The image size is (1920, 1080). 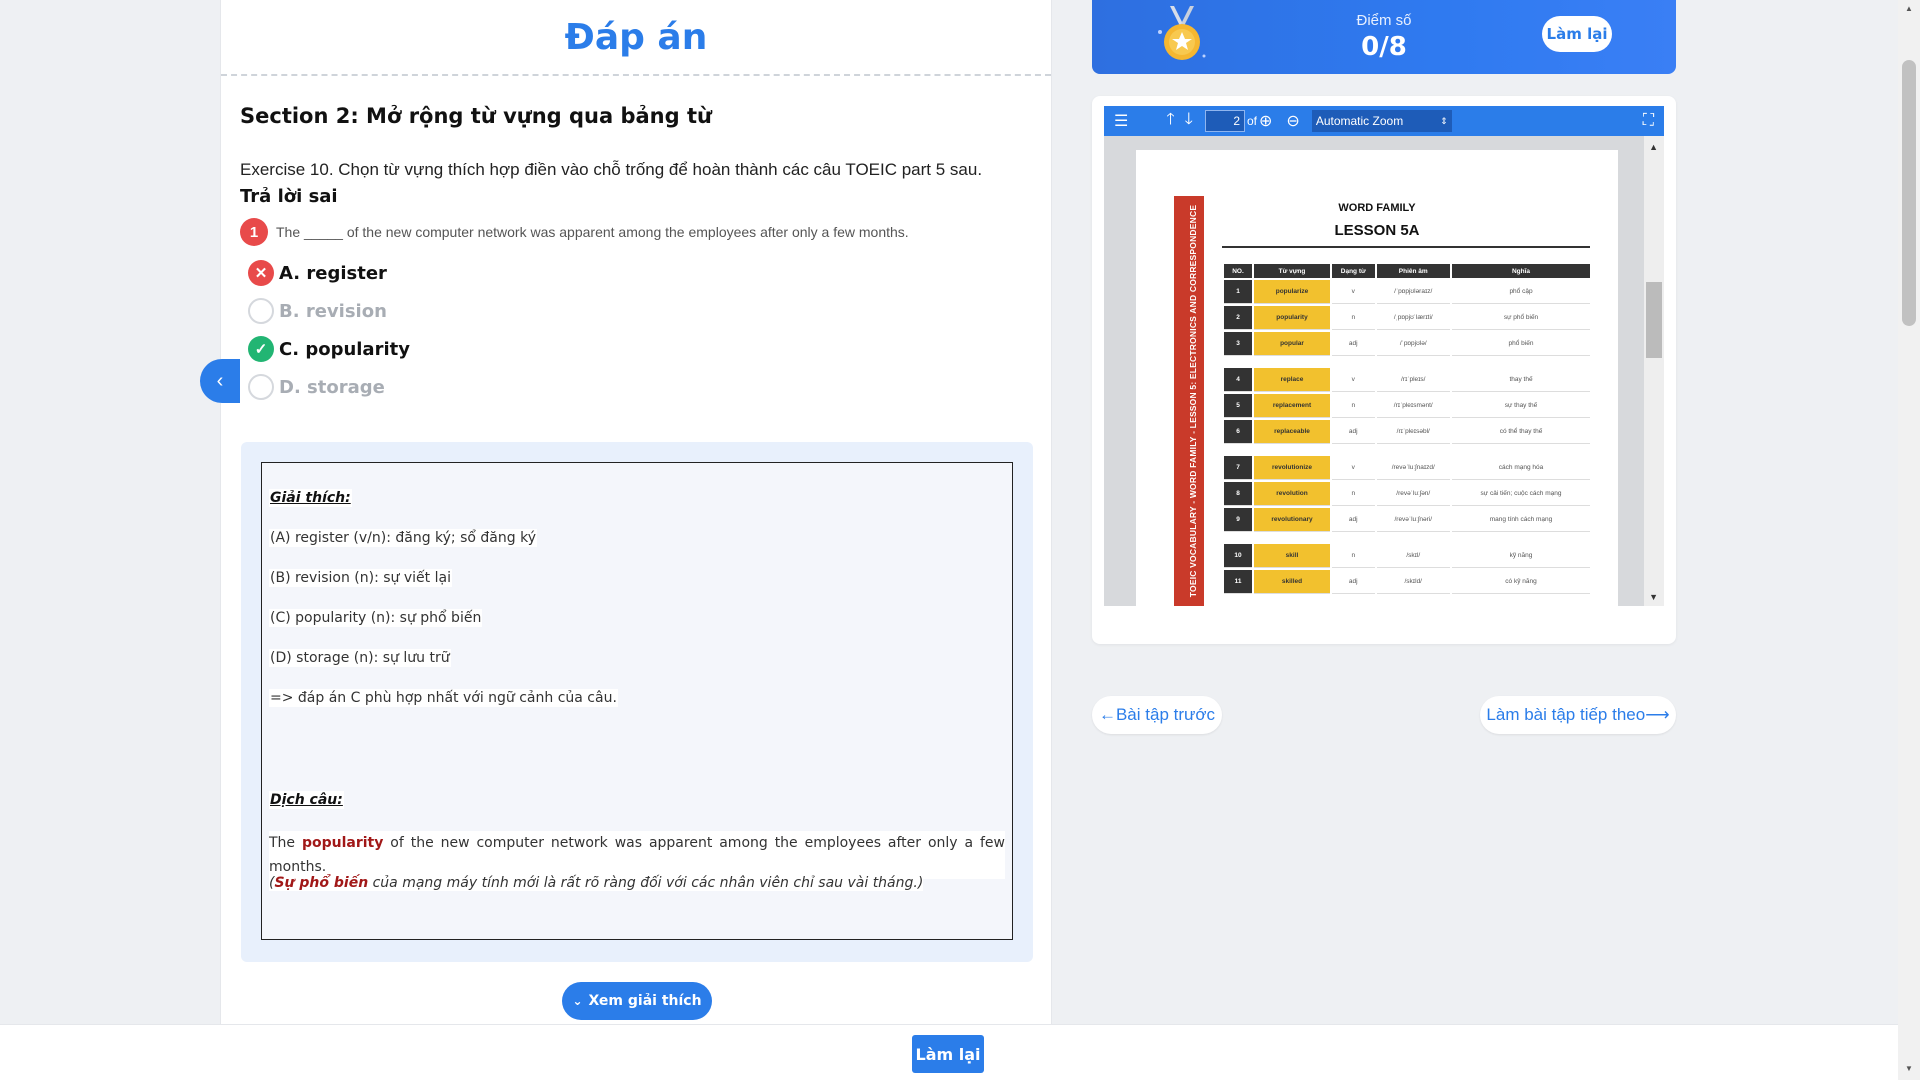 What do you see at coordinates (476, 116) in the screenshot?
I see `section-title: Section 2: Mở rộng từ vựng qua bảng từ` at bounding box center [476, 116].